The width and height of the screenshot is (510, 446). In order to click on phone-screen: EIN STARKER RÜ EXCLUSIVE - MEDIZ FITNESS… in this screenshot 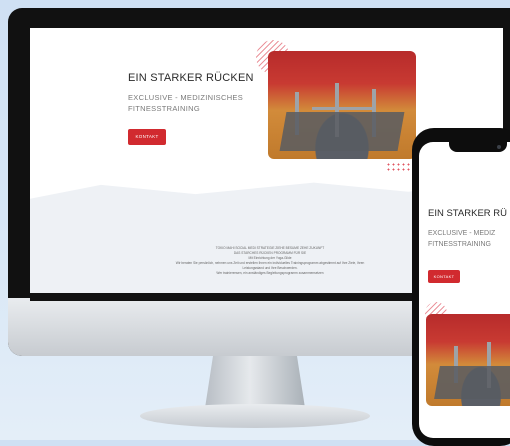, I will do `click(464, 290)`.